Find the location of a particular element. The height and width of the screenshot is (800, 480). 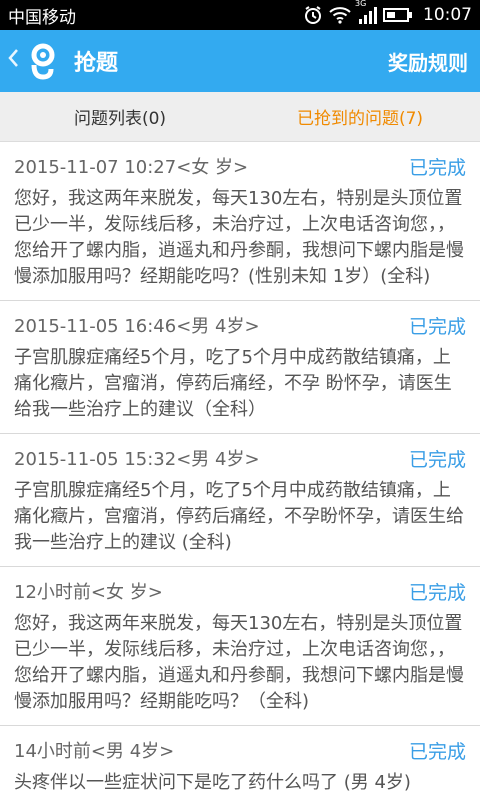

alarm-icon is located at coordinates (313, 15).